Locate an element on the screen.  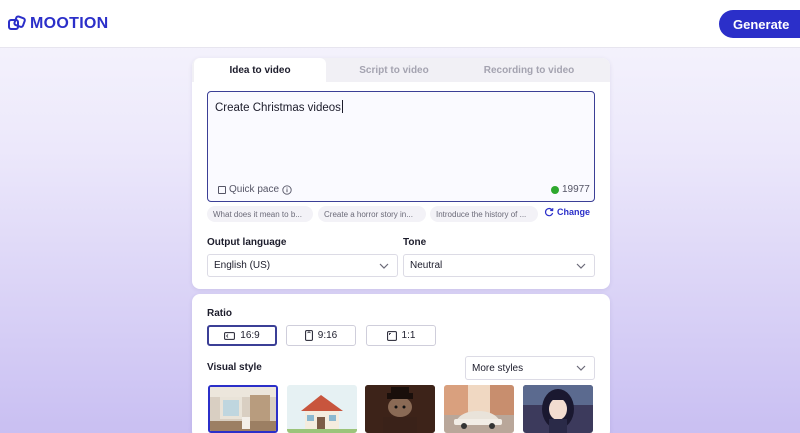
cartoon-house-image is located at coordinates (322, 409).